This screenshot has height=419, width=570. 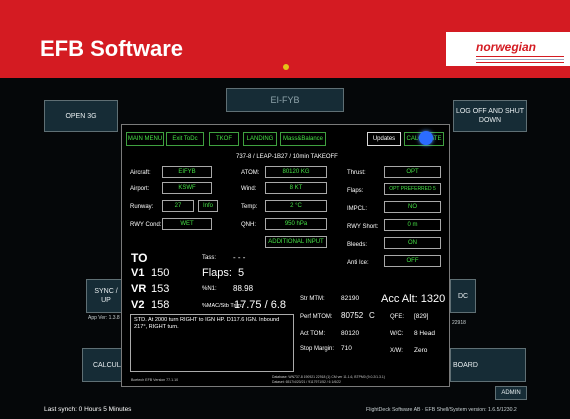 What do you see at coordinates (286, 67) in the screenshot?
I see `pointer-dot` at bounding box center [286, 67].